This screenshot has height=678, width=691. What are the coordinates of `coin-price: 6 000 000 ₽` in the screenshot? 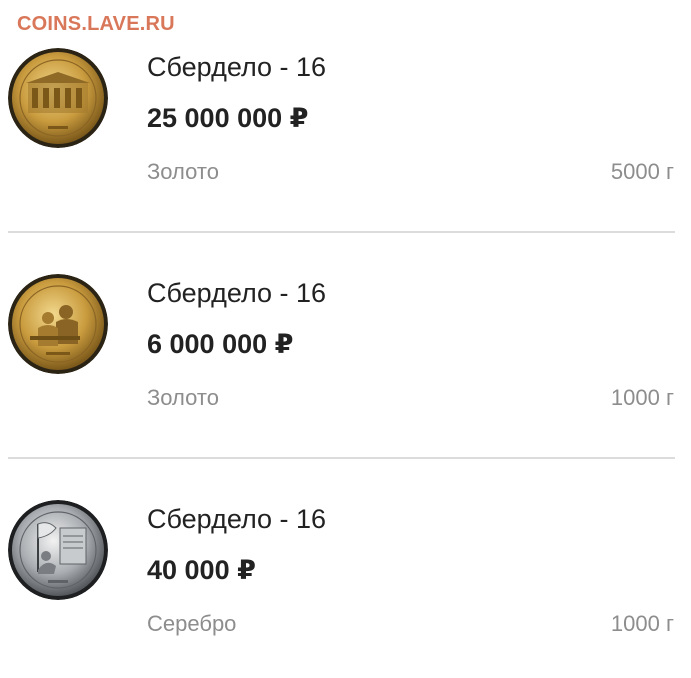 It's located at (220, 344).